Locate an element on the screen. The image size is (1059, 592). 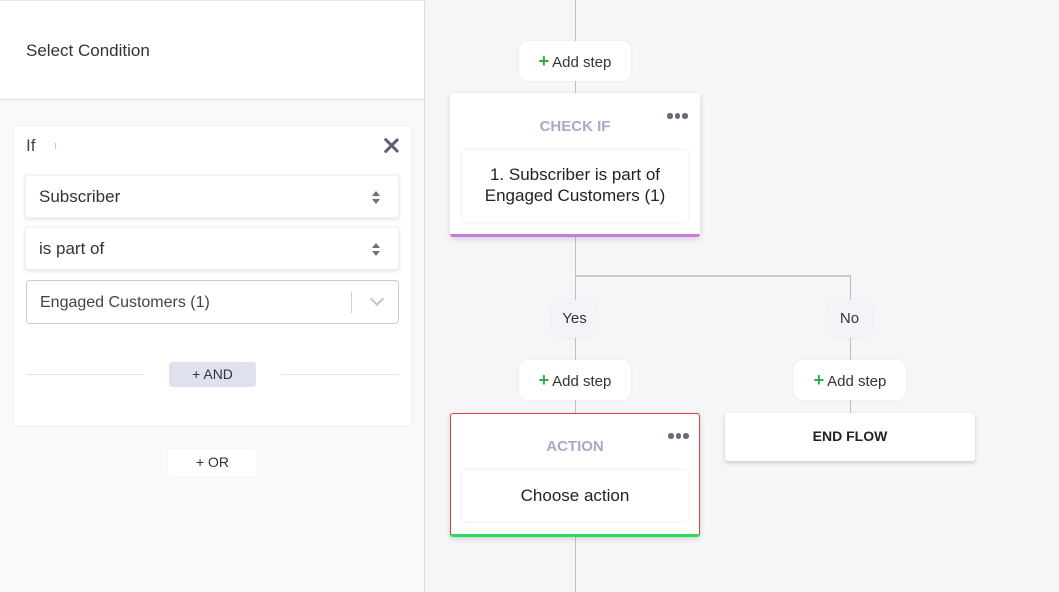
panel-header: Select Condition is located at coordinates (212, 50).